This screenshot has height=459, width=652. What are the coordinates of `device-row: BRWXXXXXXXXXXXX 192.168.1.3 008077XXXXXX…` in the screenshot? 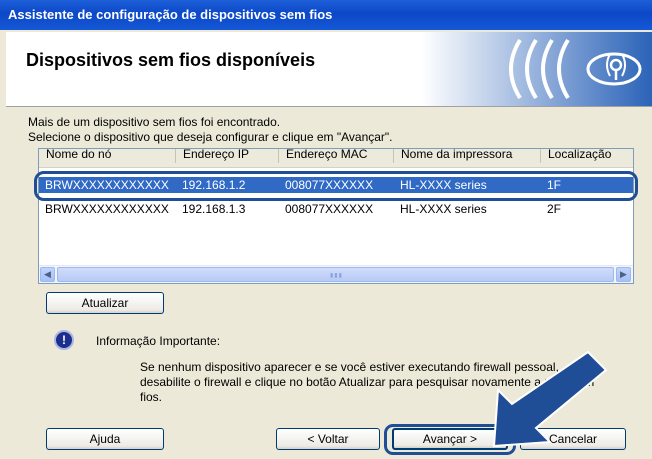 It's located at (336, 209).